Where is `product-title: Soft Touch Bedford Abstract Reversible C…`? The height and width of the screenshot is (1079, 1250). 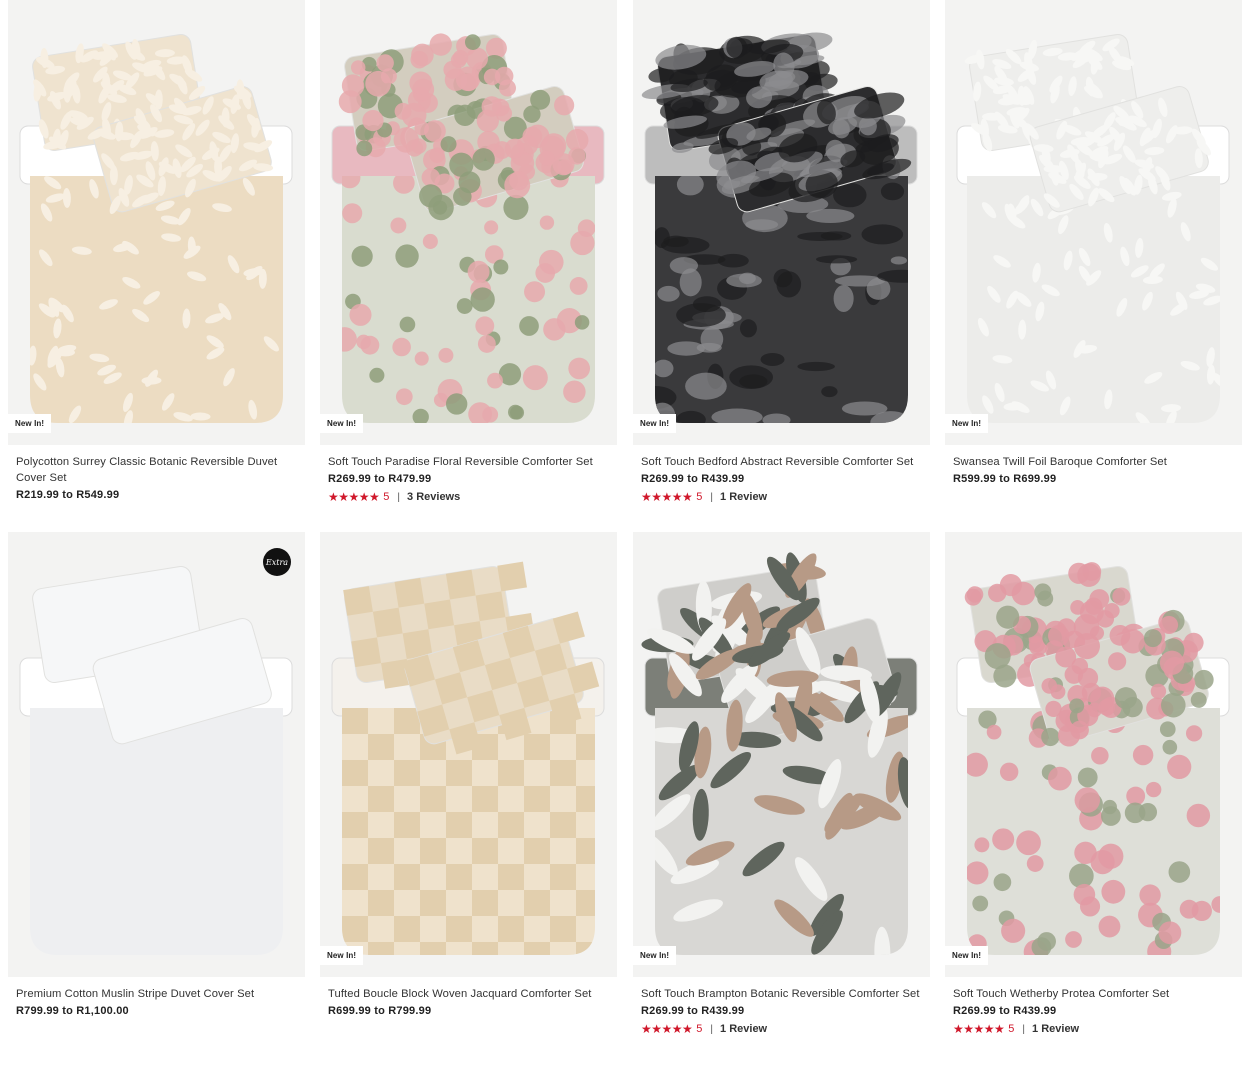
product-title: Soft Touch Bedford Abstract Reversible C… is located at coordinates (781, 462).